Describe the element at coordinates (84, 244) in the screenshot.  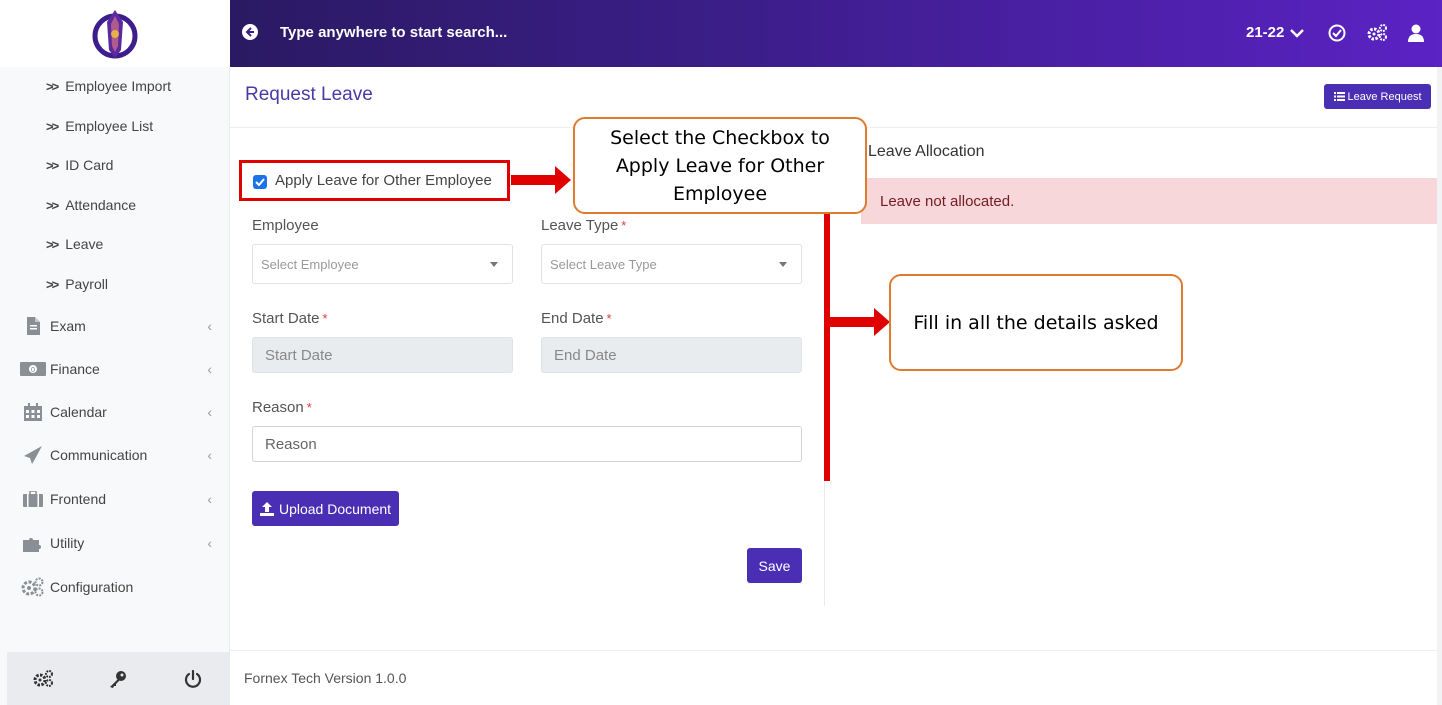
I see `sidebar-item-label: Leave` at that location.